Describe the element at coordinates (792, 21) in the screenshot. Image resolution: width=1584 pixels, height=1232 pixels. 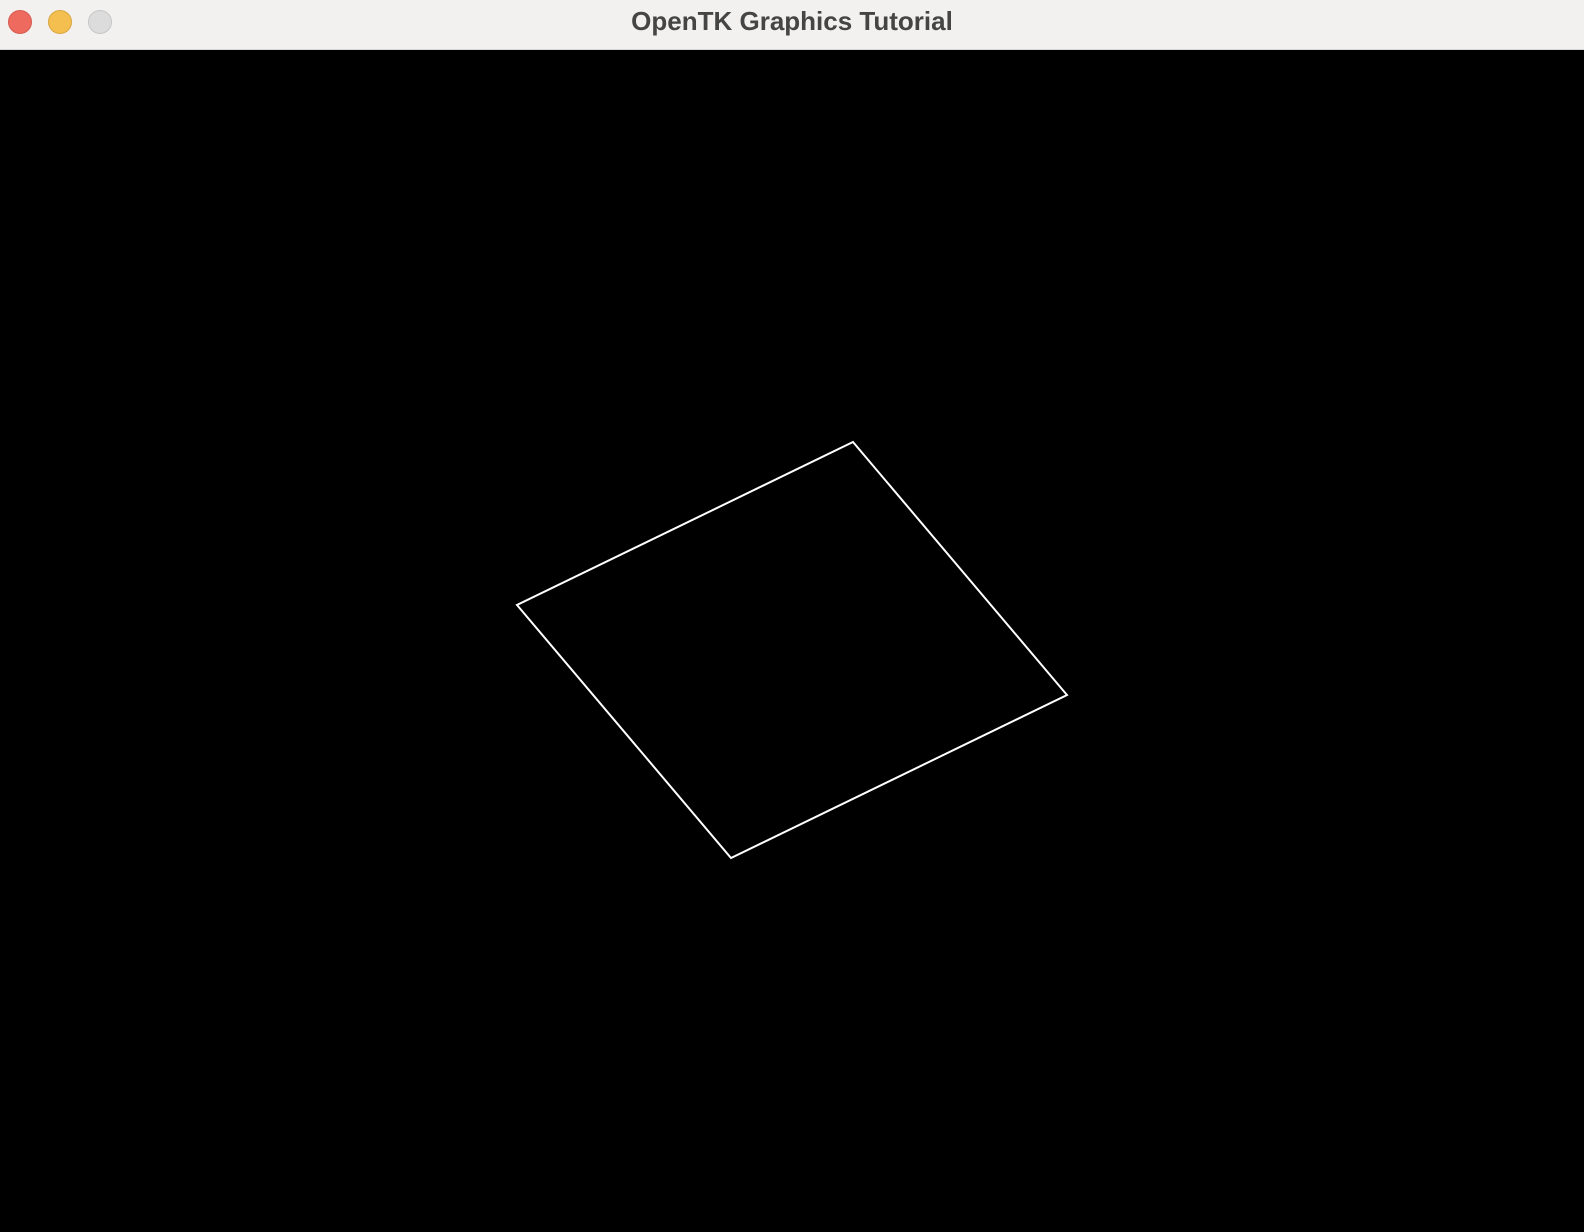
I see `window-title: OpenTK Graphics Tutorial` at that location.